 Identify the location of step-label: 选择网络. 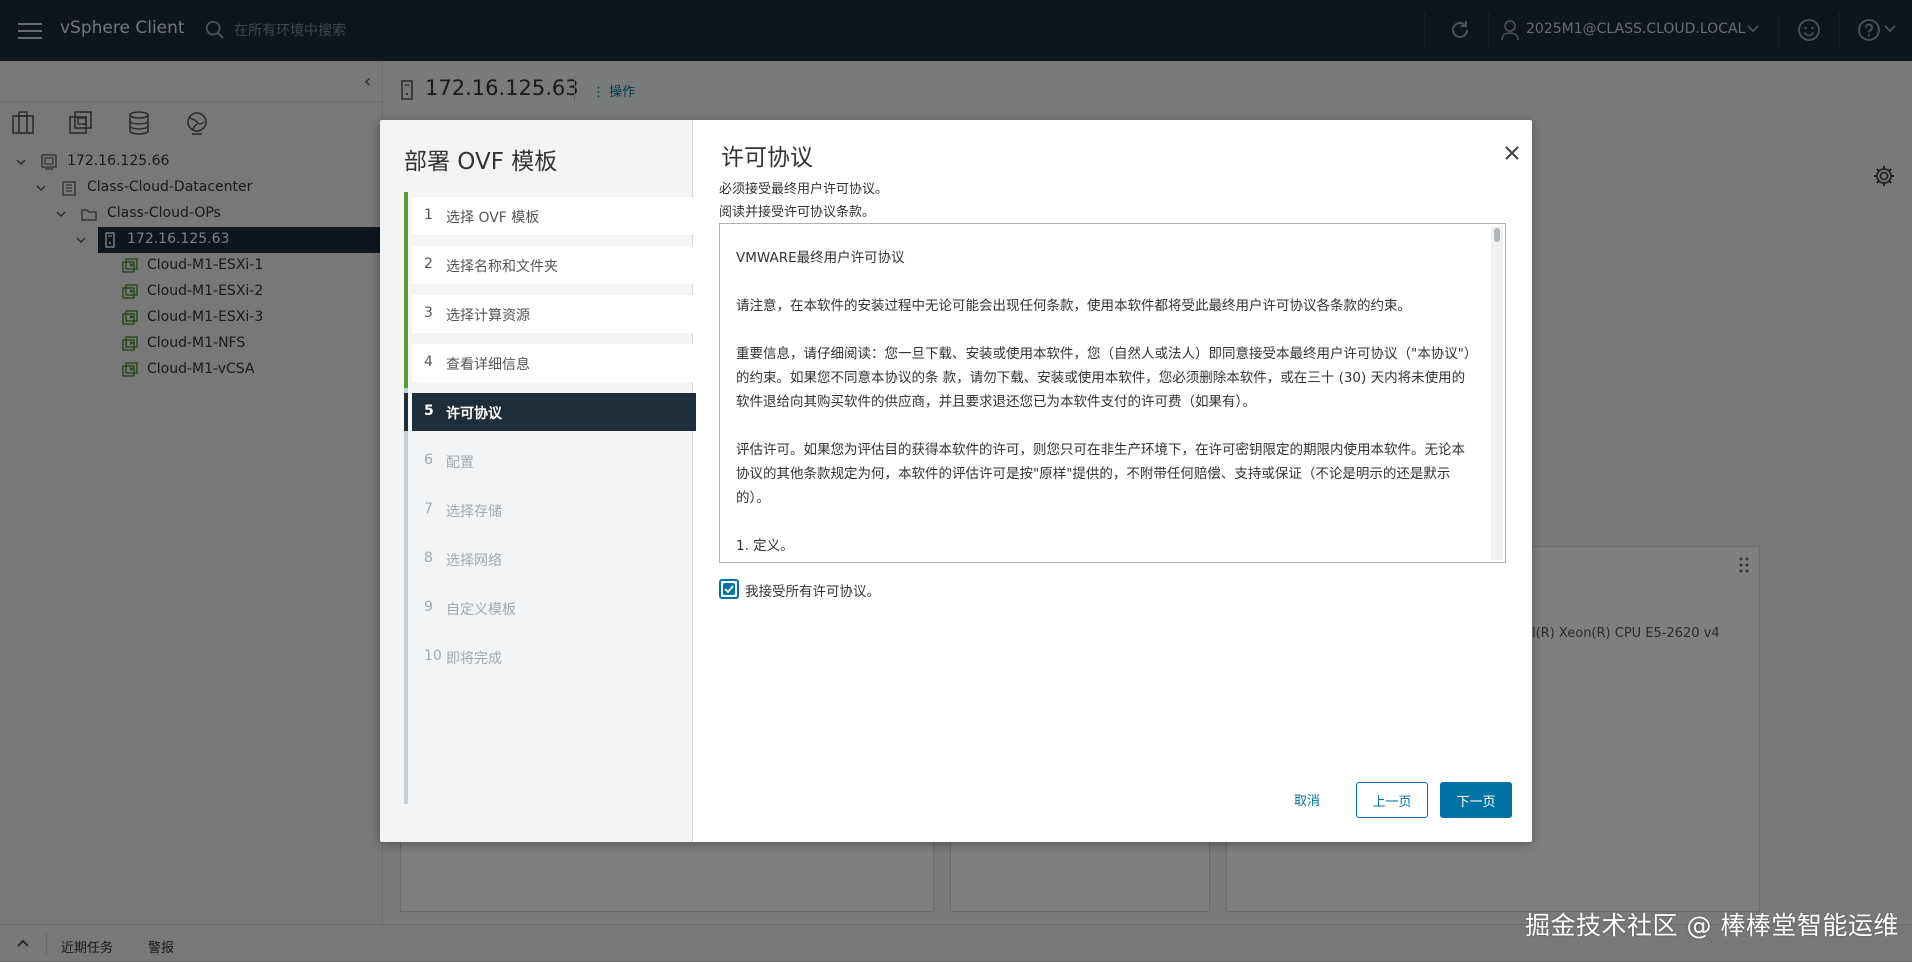
(474, 561).